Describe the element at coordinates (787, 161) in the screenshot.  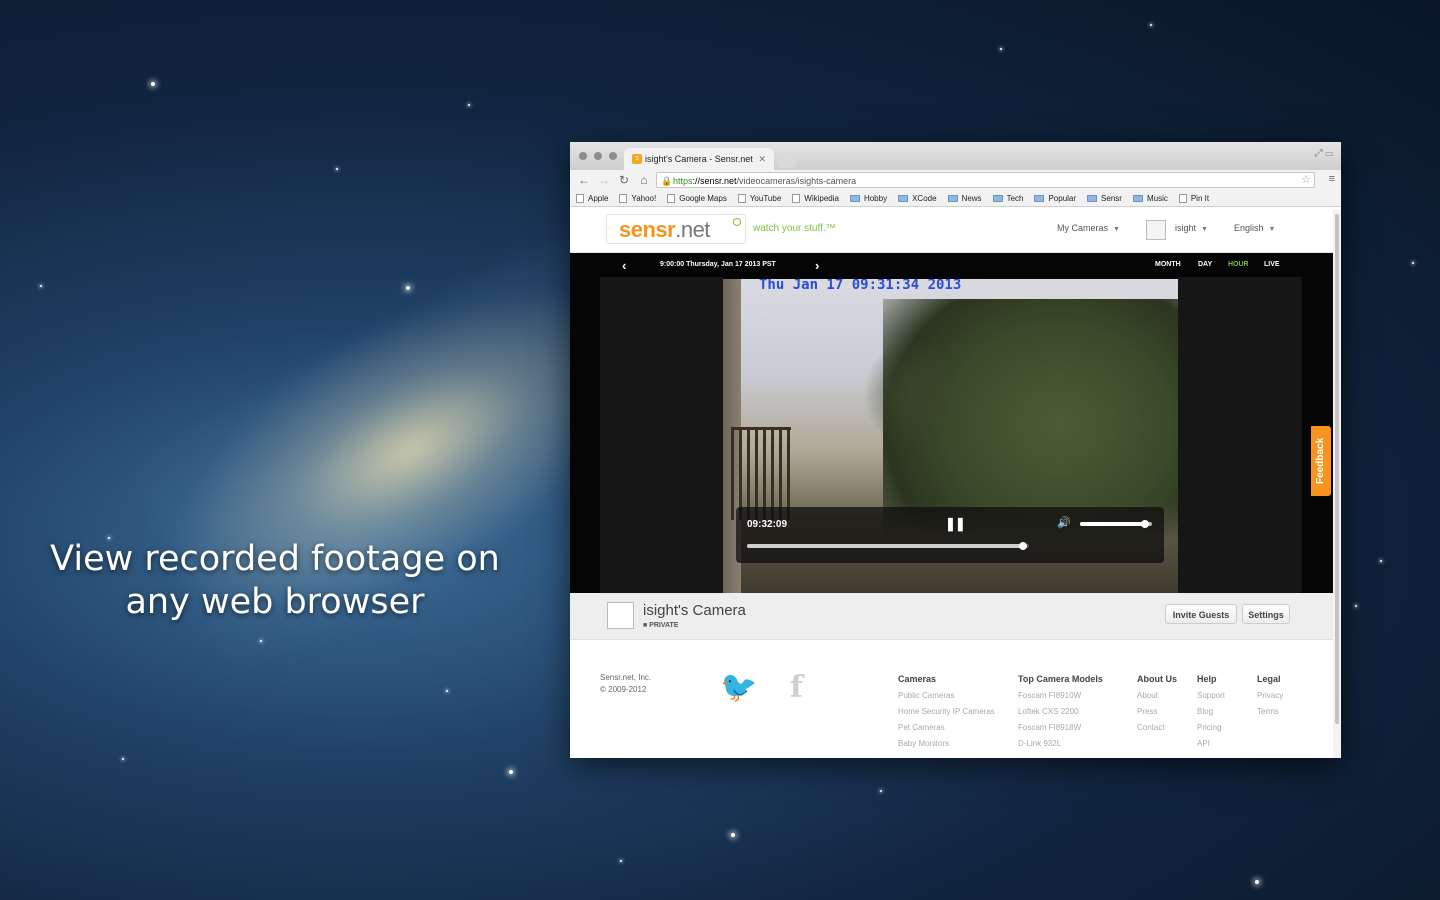
I see `new-tab-button` at that location.